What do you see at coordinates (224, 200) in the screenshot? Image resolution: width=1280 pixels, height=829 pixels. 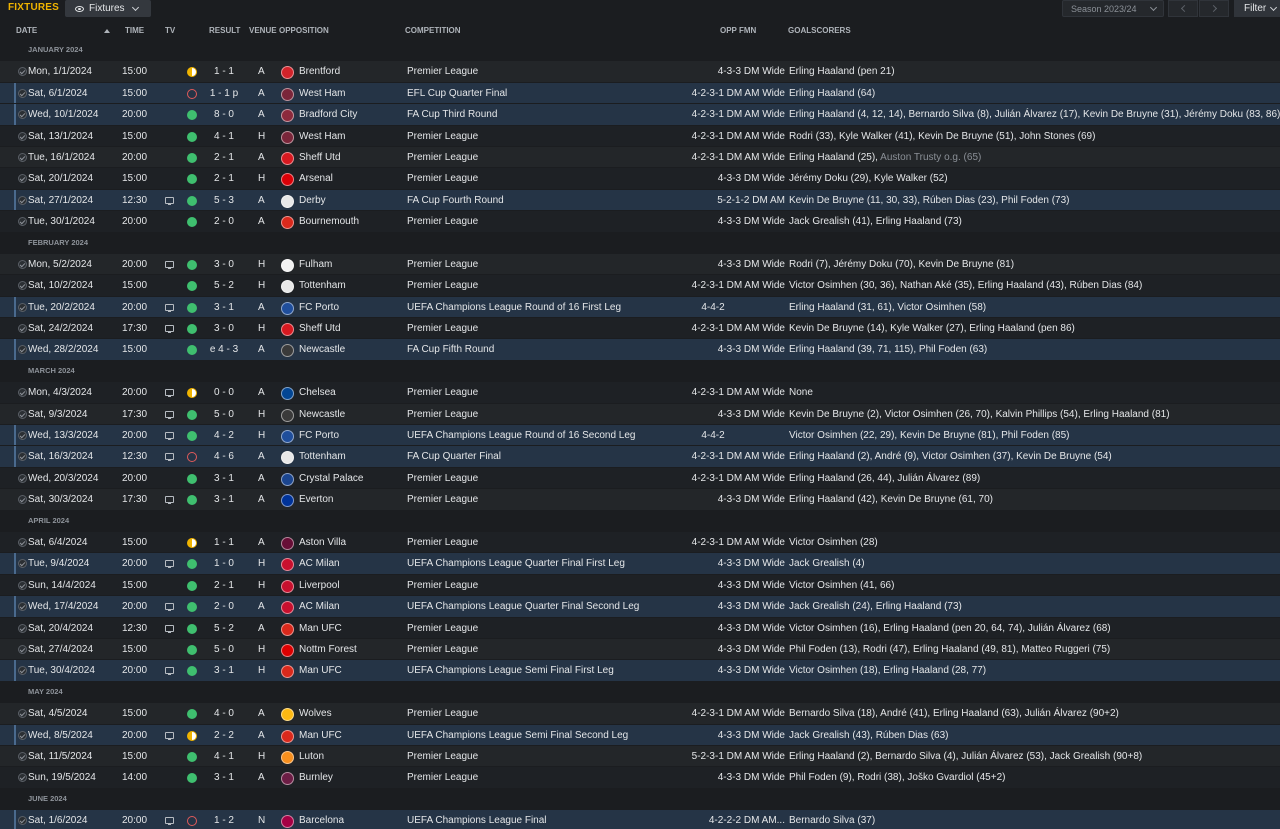 I see `fixture-result: 5 - 3` at bounding box center [224, 200].